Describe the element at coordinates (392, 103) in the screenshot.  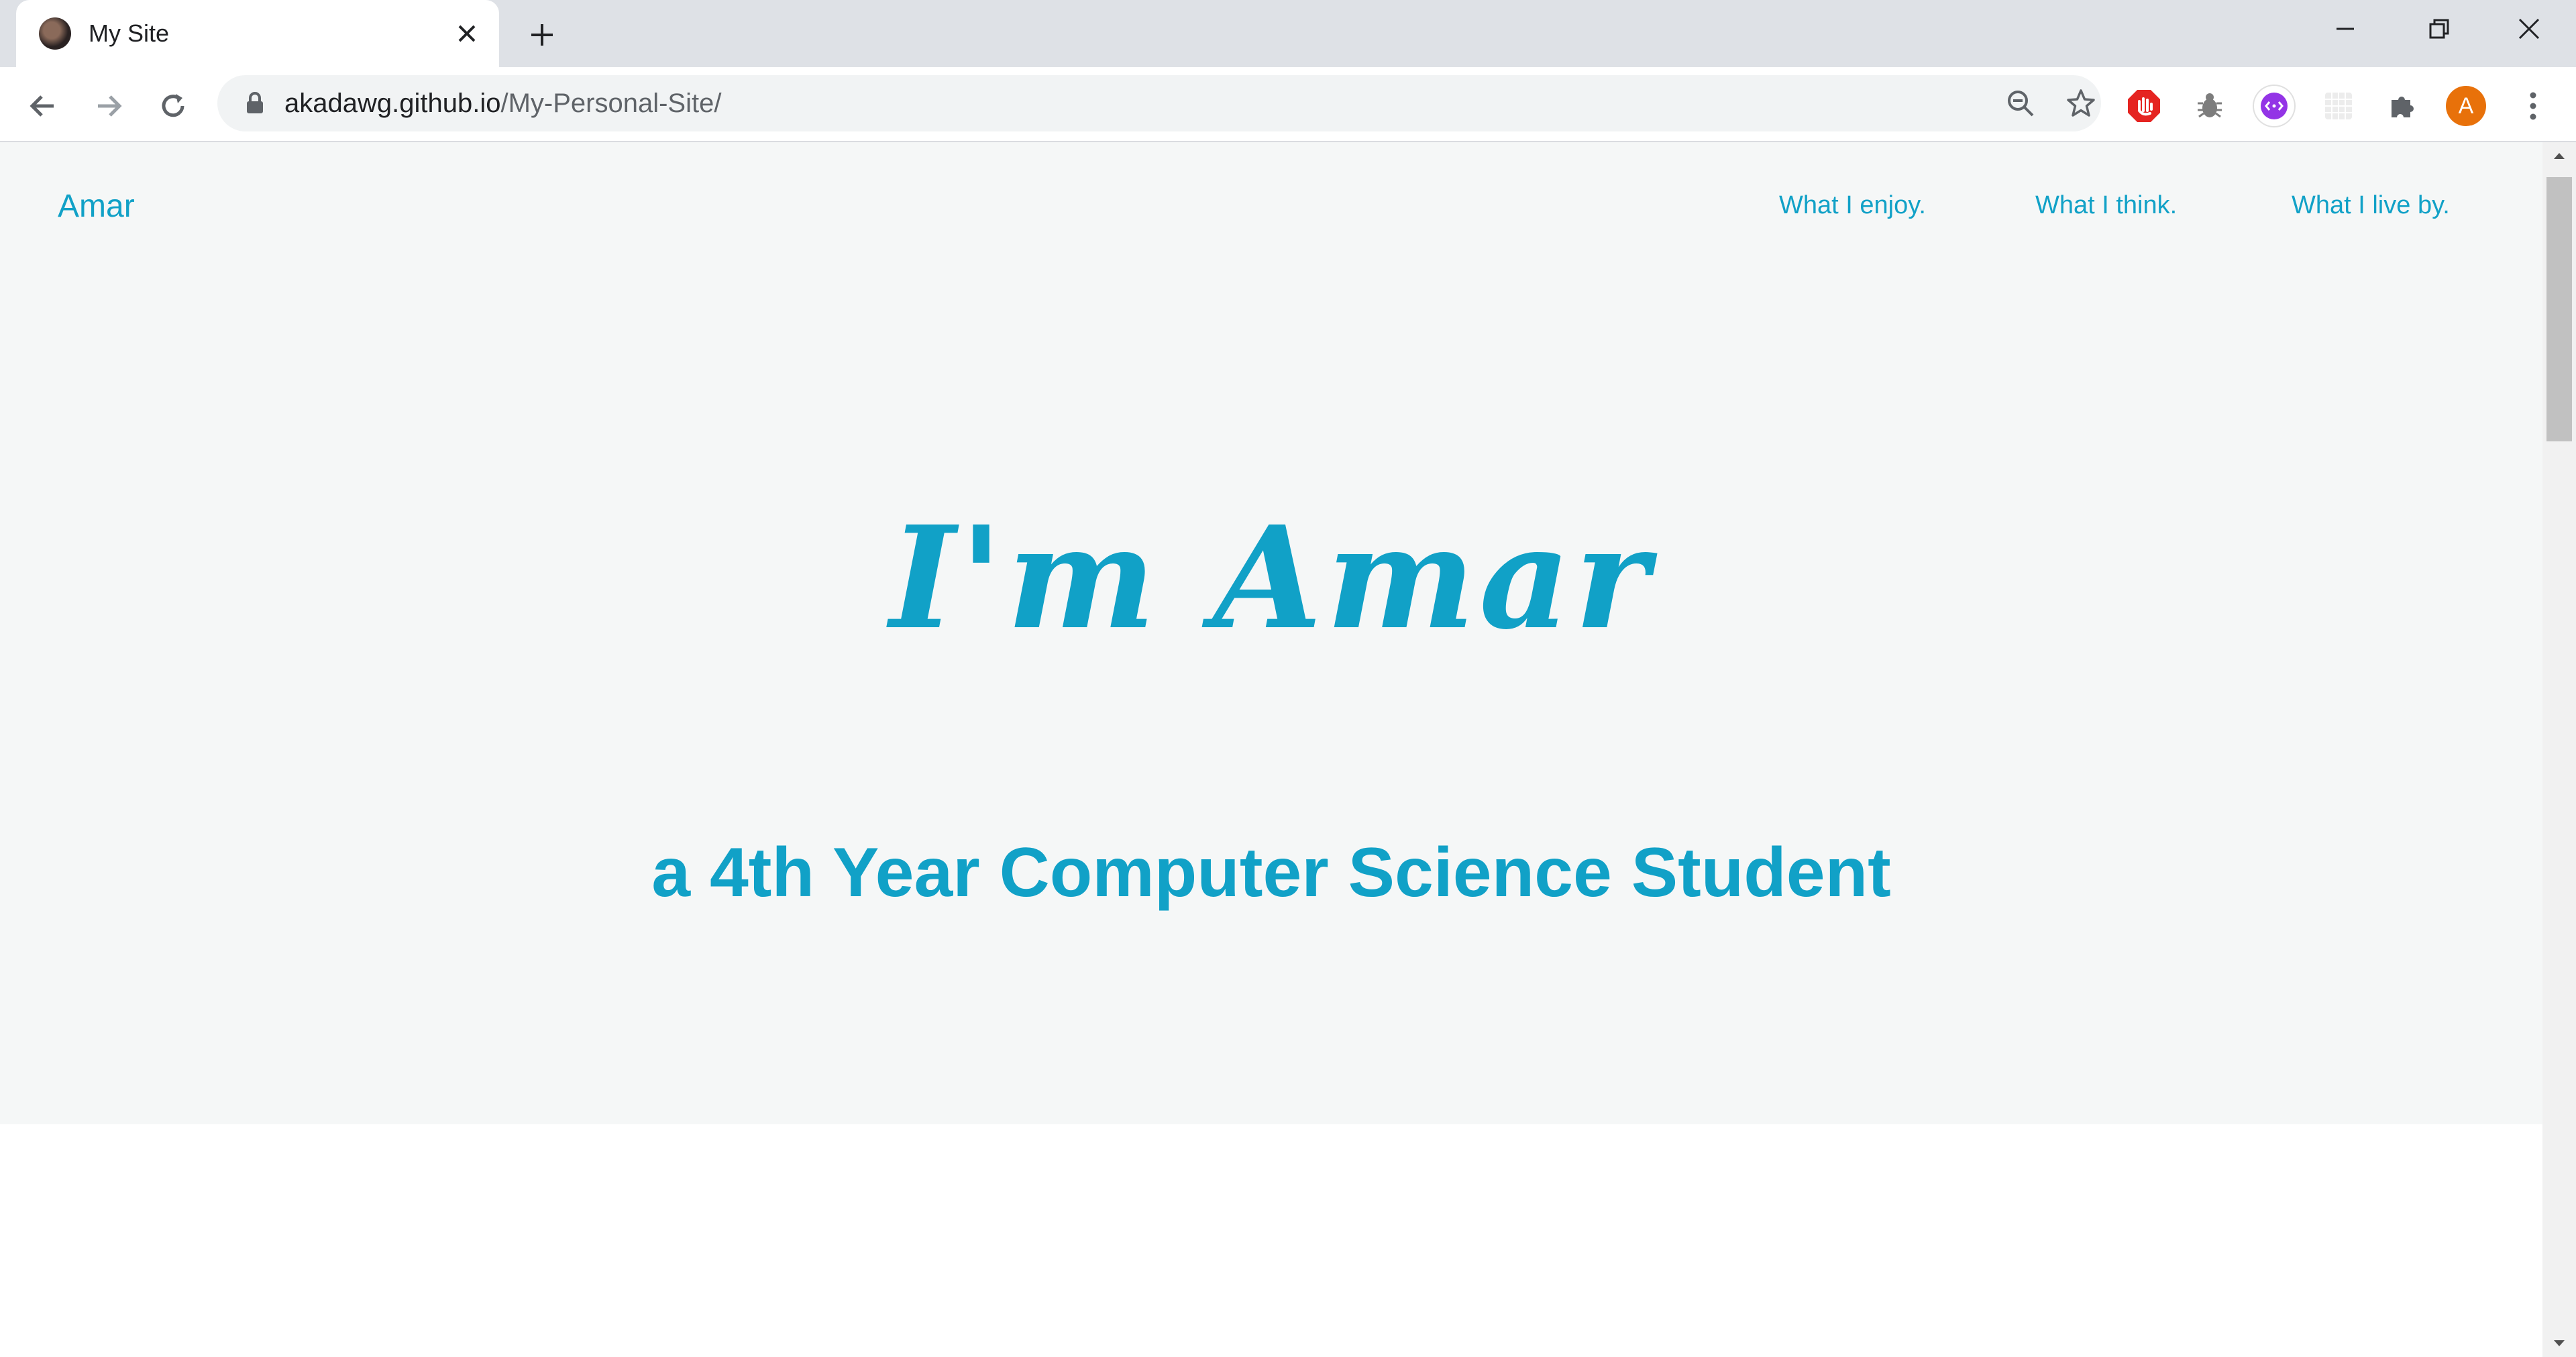
I see `url-host: akadawg.github.io` at that location.